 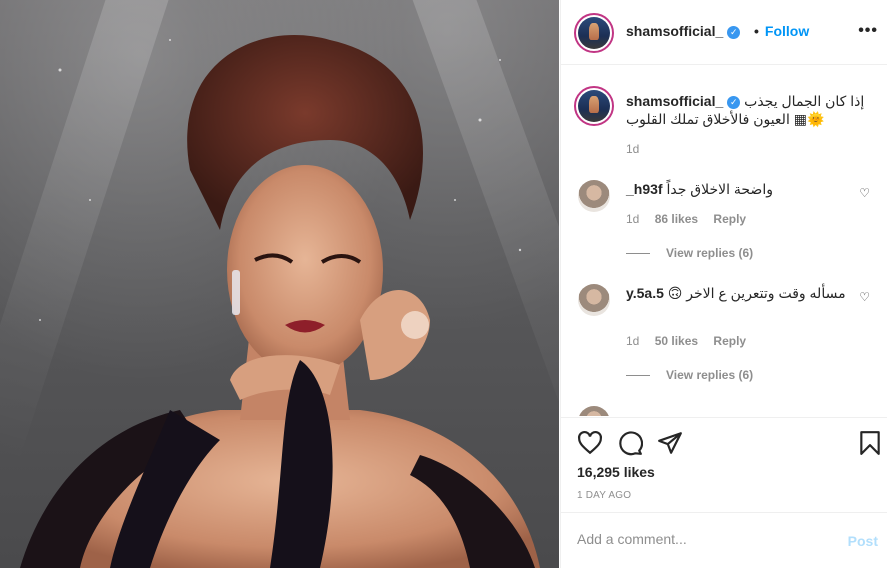 I want to click on caption-avatar, so click(x=594, y=106).